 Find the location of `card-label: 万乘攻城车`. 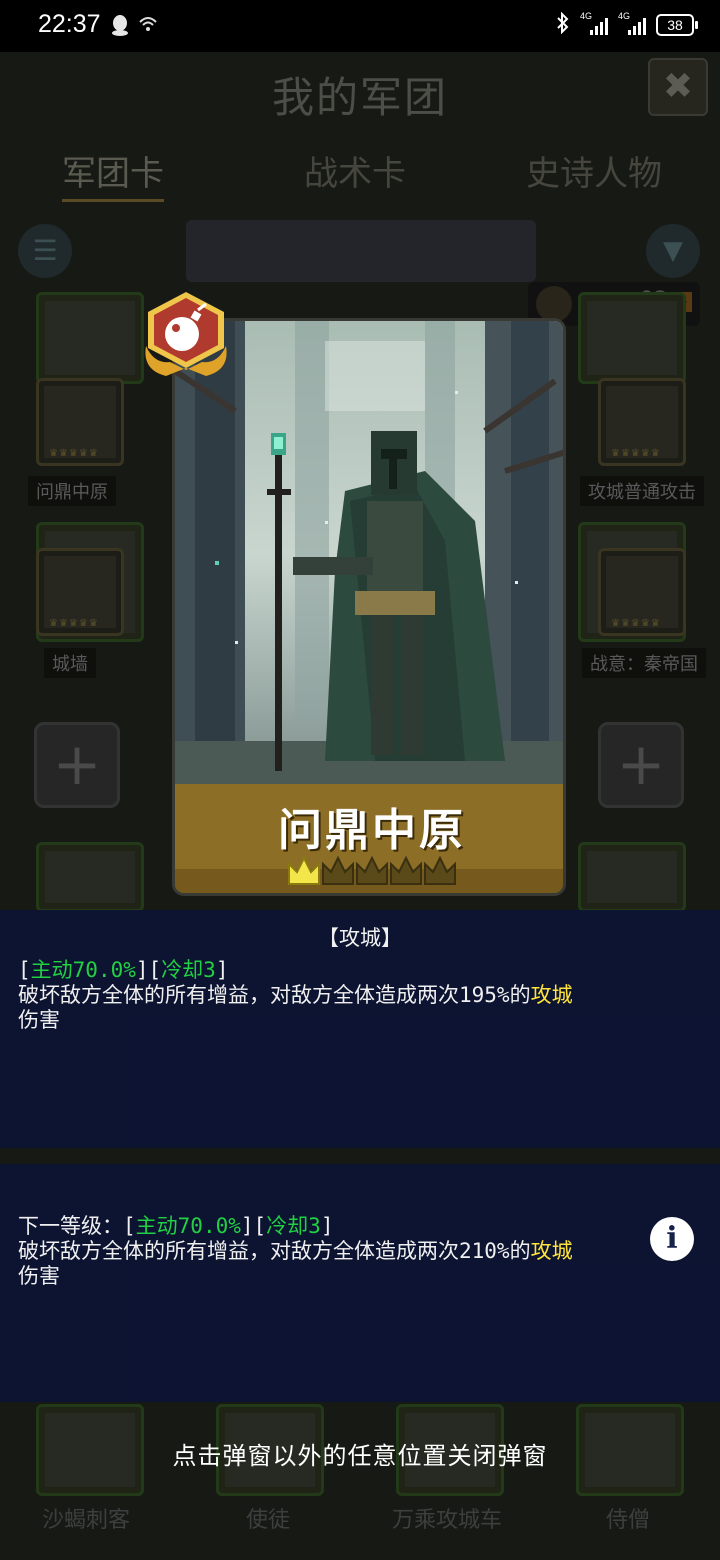

card-label: 万乘攻城车 is located at coordinates (447, 1520).